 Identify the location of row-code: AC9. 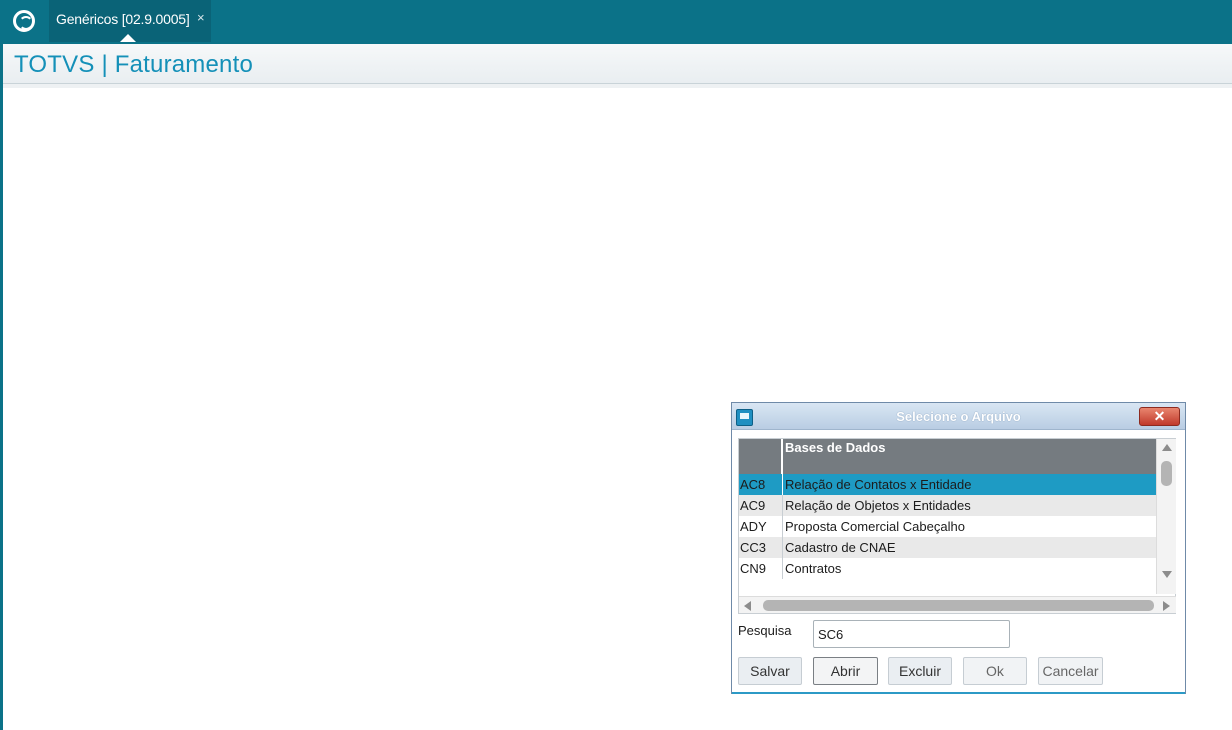
(761, 505).